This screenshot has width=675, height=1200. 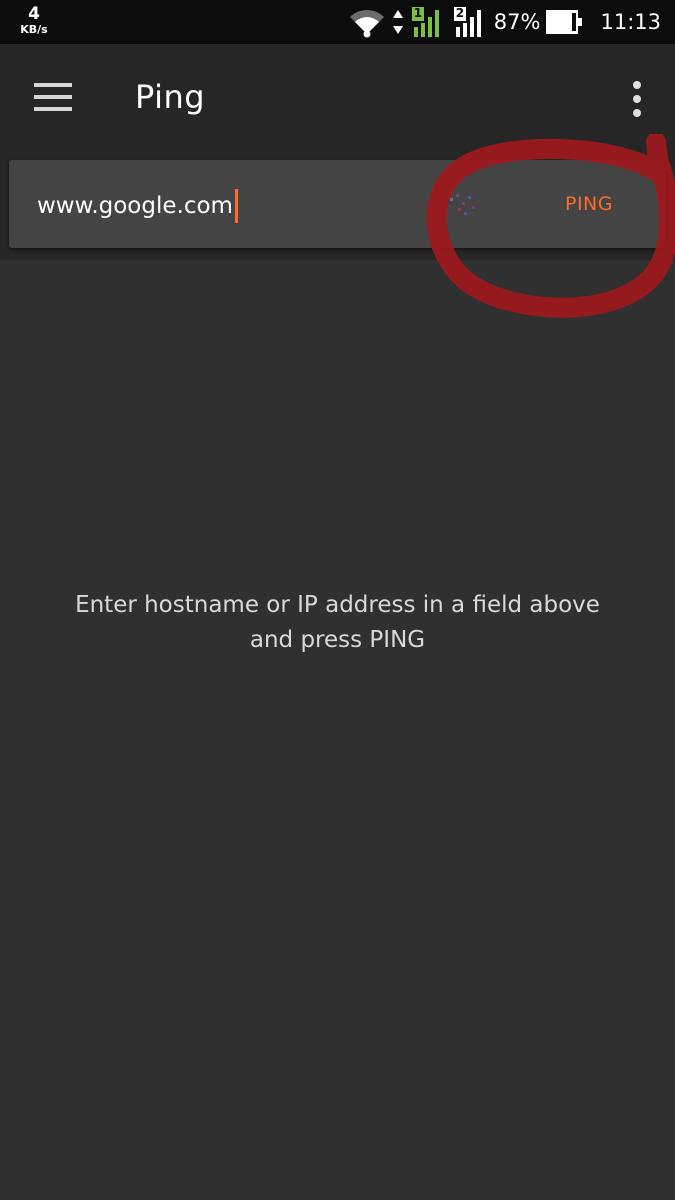 What do you see at coordinates (135, 206) in the screenshot?
I see `host-input-value: www.google.com` at bounding box center [135, 206].